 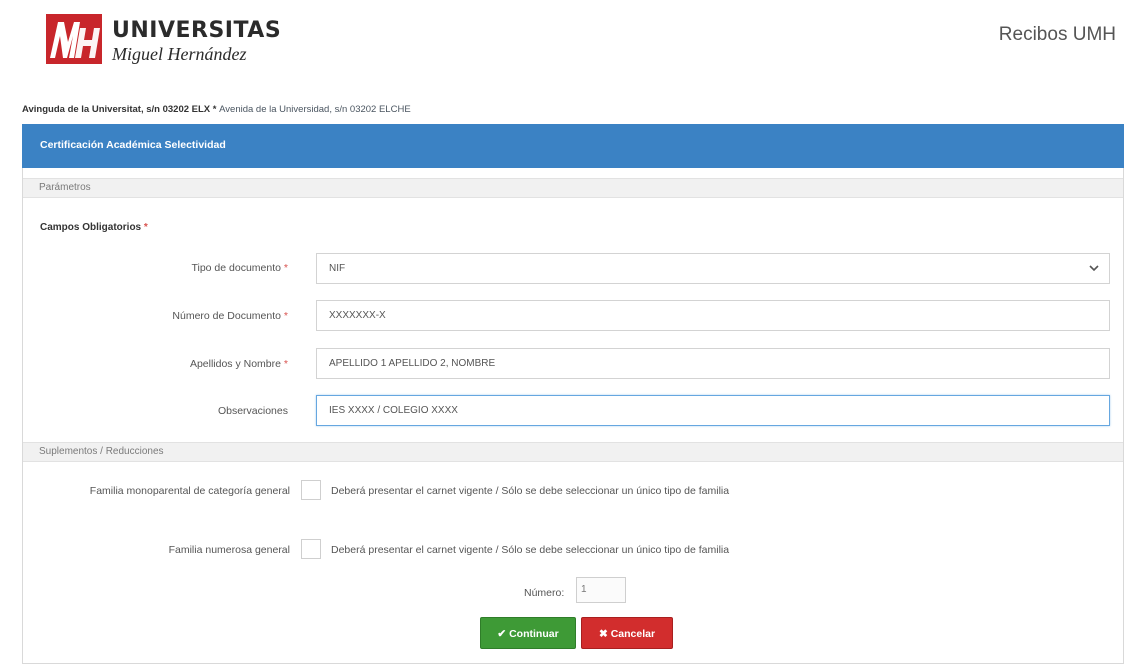 I want to click on tipo-documento-value: NIF, so click(x=337, y=268).